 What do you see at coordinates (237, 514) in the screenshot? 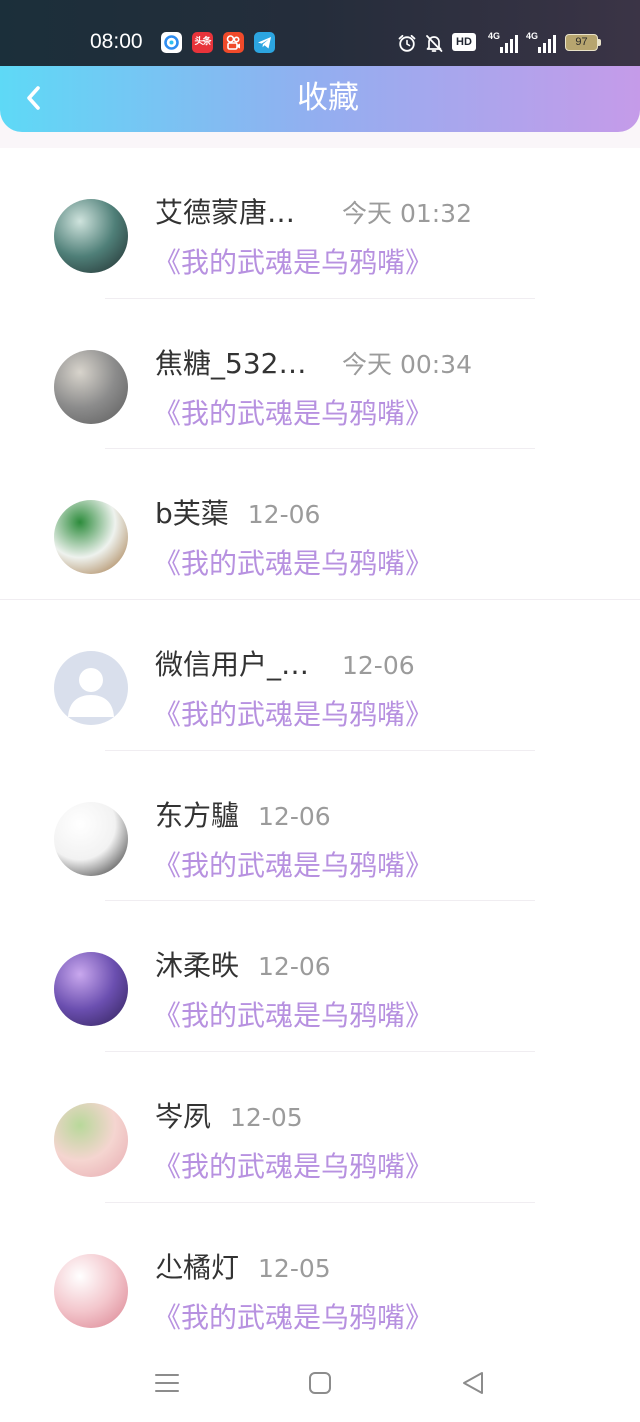
I see `name-line: b芙蕖 12-06` at bounding box center [237, 514].